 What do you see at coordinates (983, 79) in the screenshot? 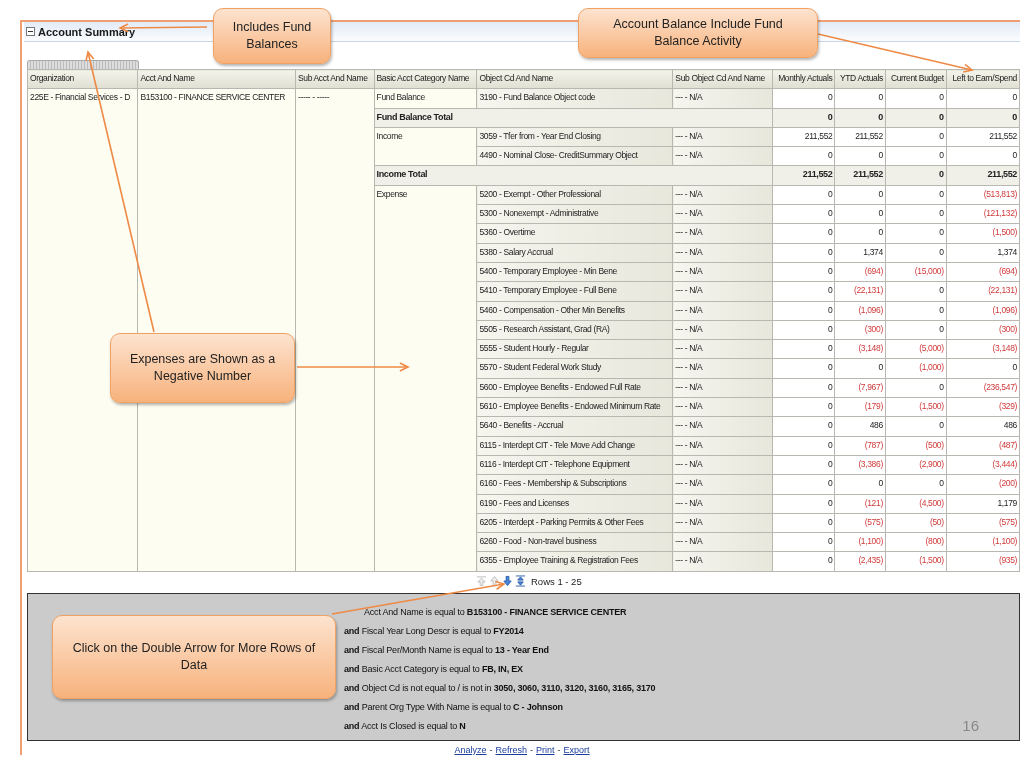
I see `column-header: Left to Earn/Spend` at bounding box center [983, 79].